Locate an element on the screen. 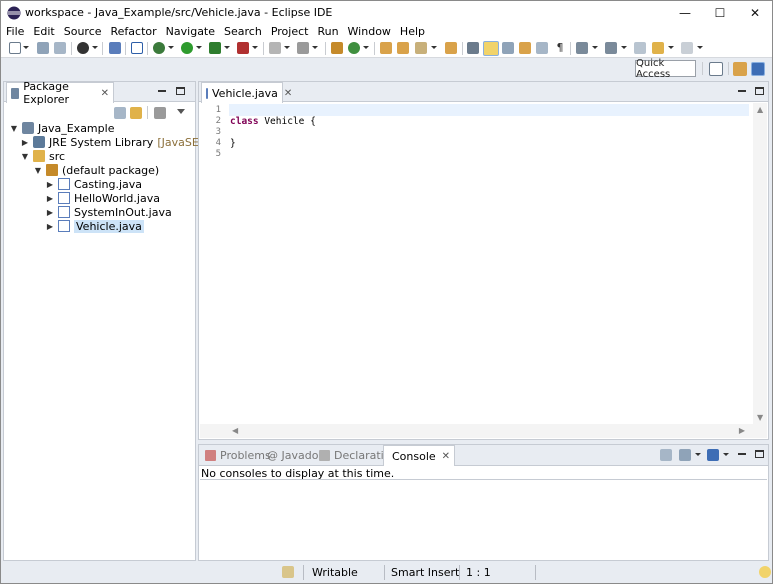 The height and width of the screenshot is (584, 773). tree-item-systeminout: ▶ SystemInOut.java is located at coordinates (108, 212).